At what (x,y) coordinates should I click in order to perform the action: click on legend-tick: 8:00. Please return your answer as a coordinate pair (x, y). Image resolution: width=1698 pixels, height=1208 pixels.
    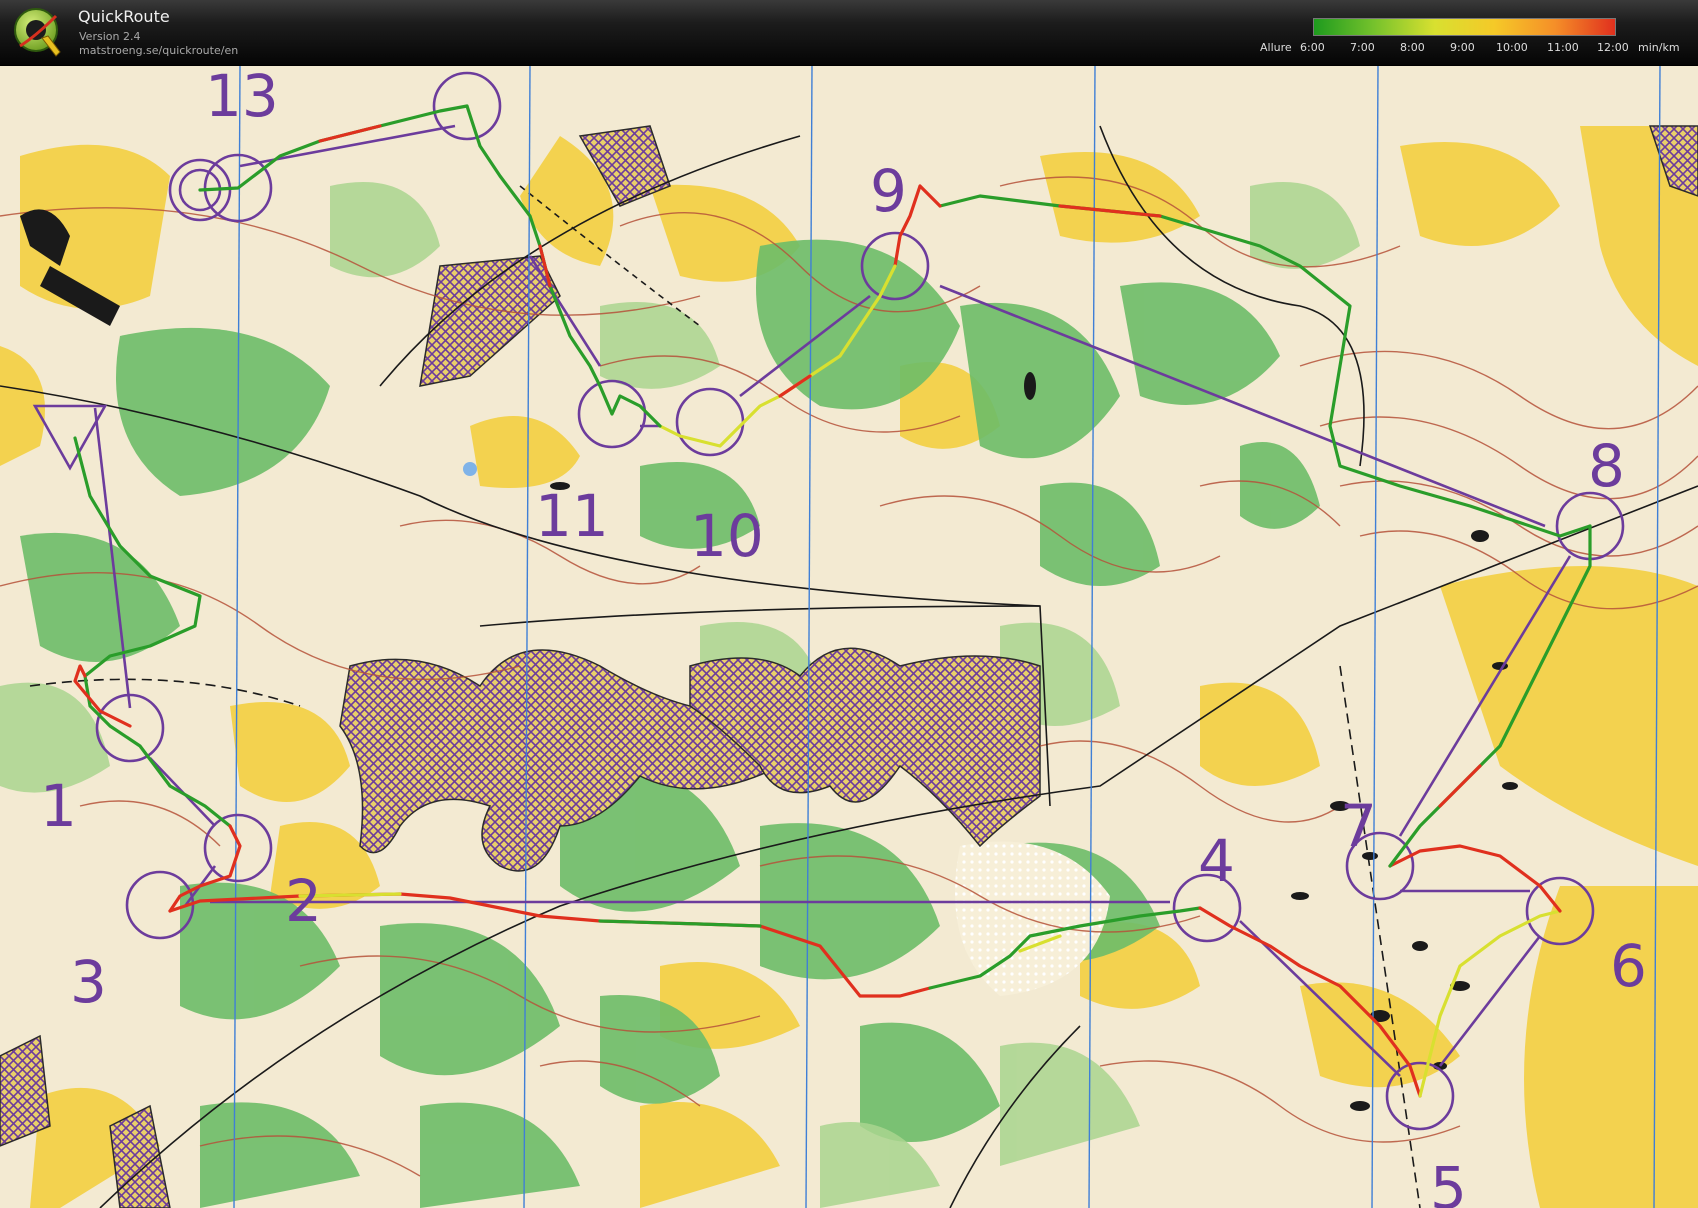
    Looking at the image, I should click on (1412, 47).